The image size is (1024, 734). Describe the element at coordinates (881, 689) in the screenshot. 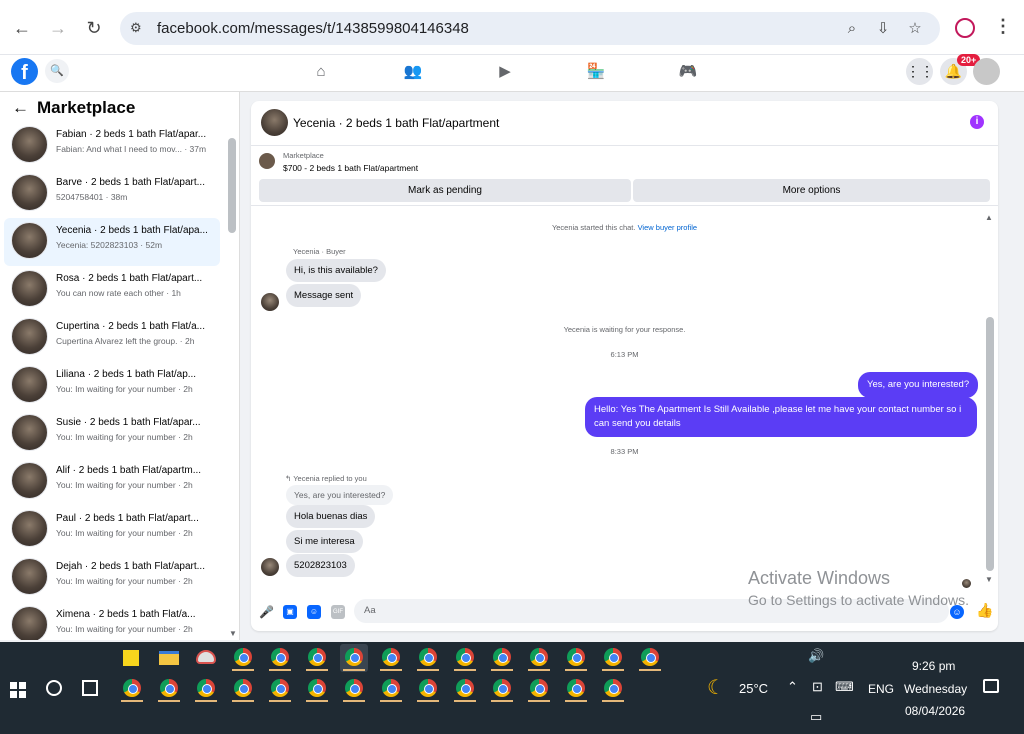

I see `language-indicator: ENG` at that location.